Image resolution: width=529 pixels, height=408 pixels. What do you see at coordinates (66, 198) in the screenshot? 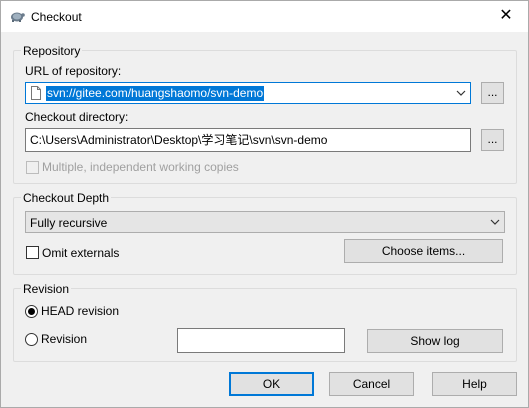
I see `checkout-depth-legend: Checkout Depth` at bounding box center [66, 198].